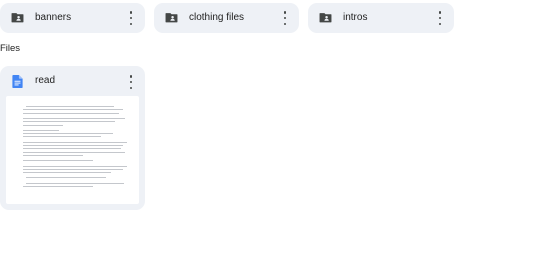 This screenshot has height=265, width=533. What do you see at coordinates (355, 17) in the screenshot?
I see `folder-label: intros` at bounding box center [355, 17].